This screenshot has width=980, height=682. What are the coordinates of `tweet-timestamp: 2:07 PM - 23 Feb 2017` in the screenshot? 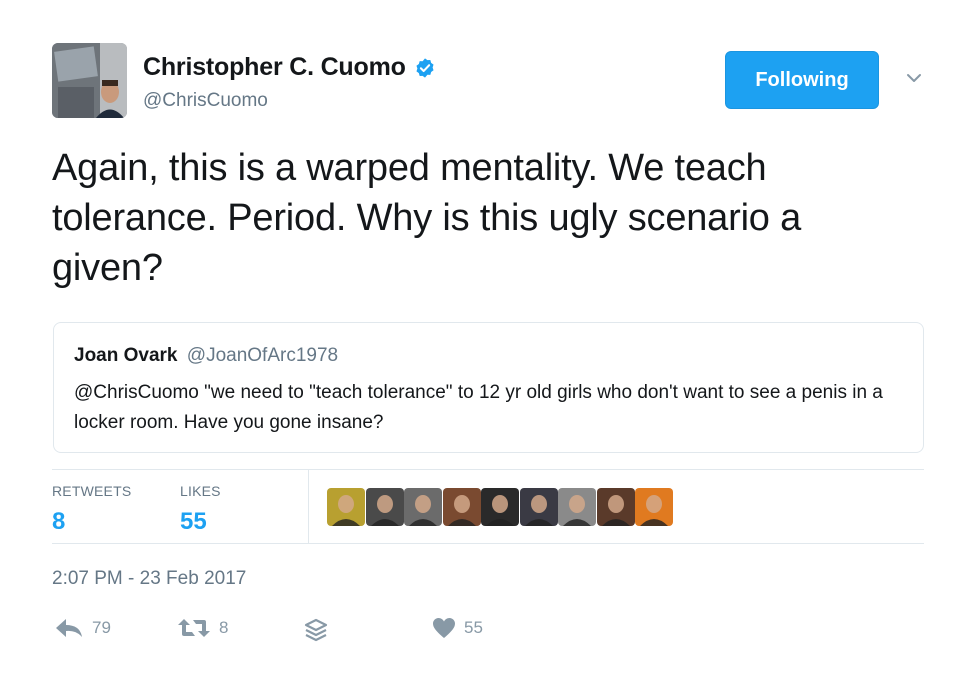 It's located at (149, 579).